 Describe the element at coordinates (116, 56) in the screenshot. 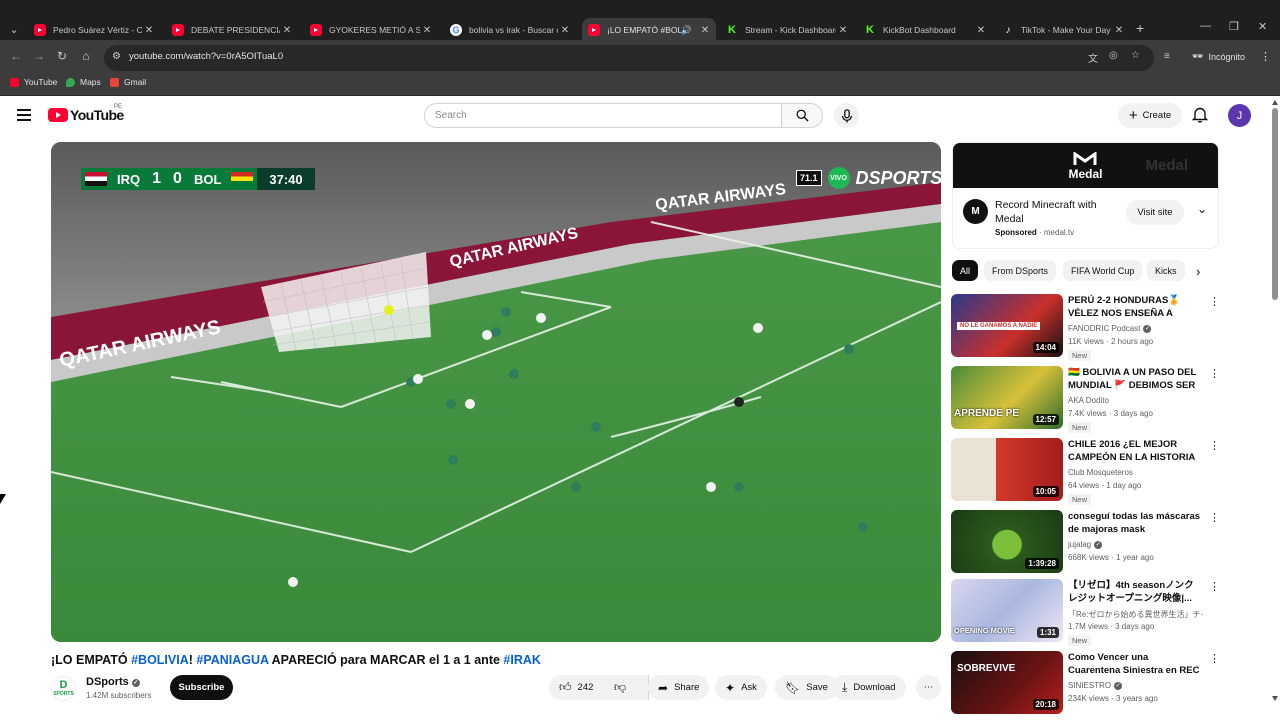

I see `site-settings-icon: ⚙` at that location.